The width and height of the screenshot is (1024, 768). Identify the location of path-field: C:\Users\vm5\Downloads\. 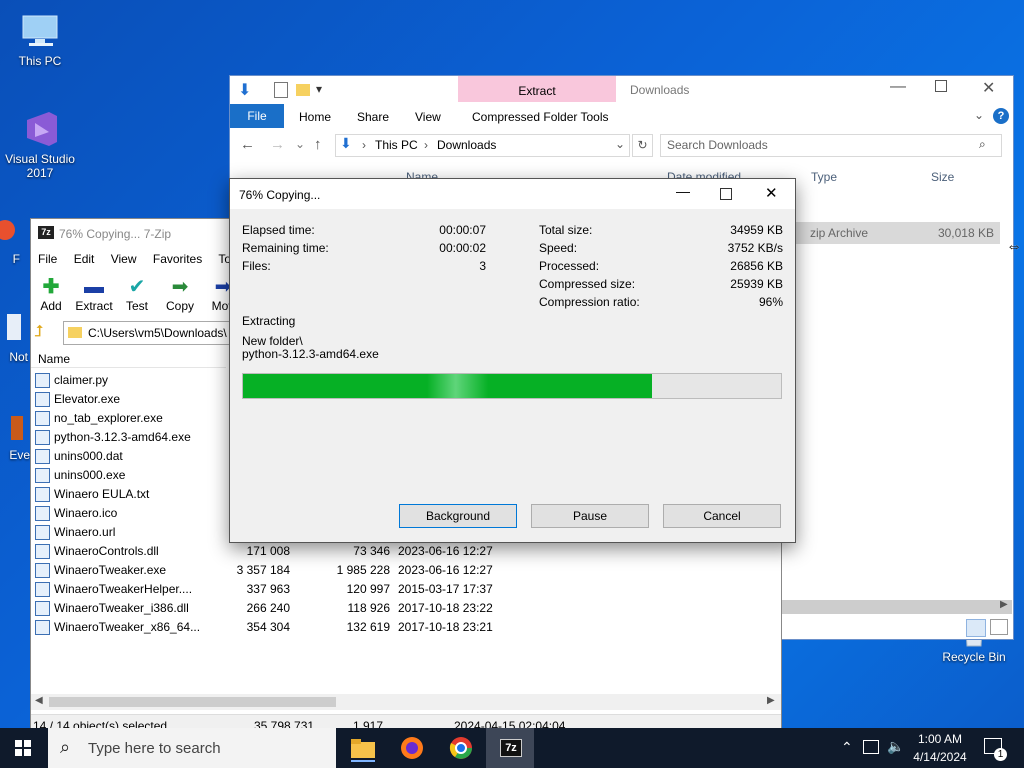
(149, 333).